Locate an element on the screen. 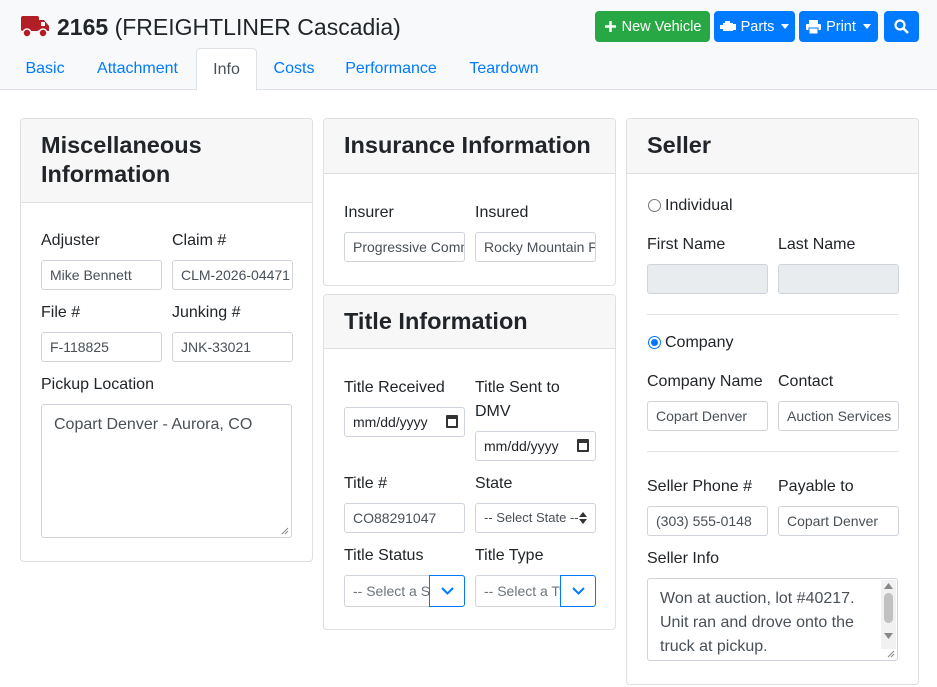 This screenshot has height=687, width=937. title-type-select-value: -- Select a Type -- is located at coordinates (518, 591).